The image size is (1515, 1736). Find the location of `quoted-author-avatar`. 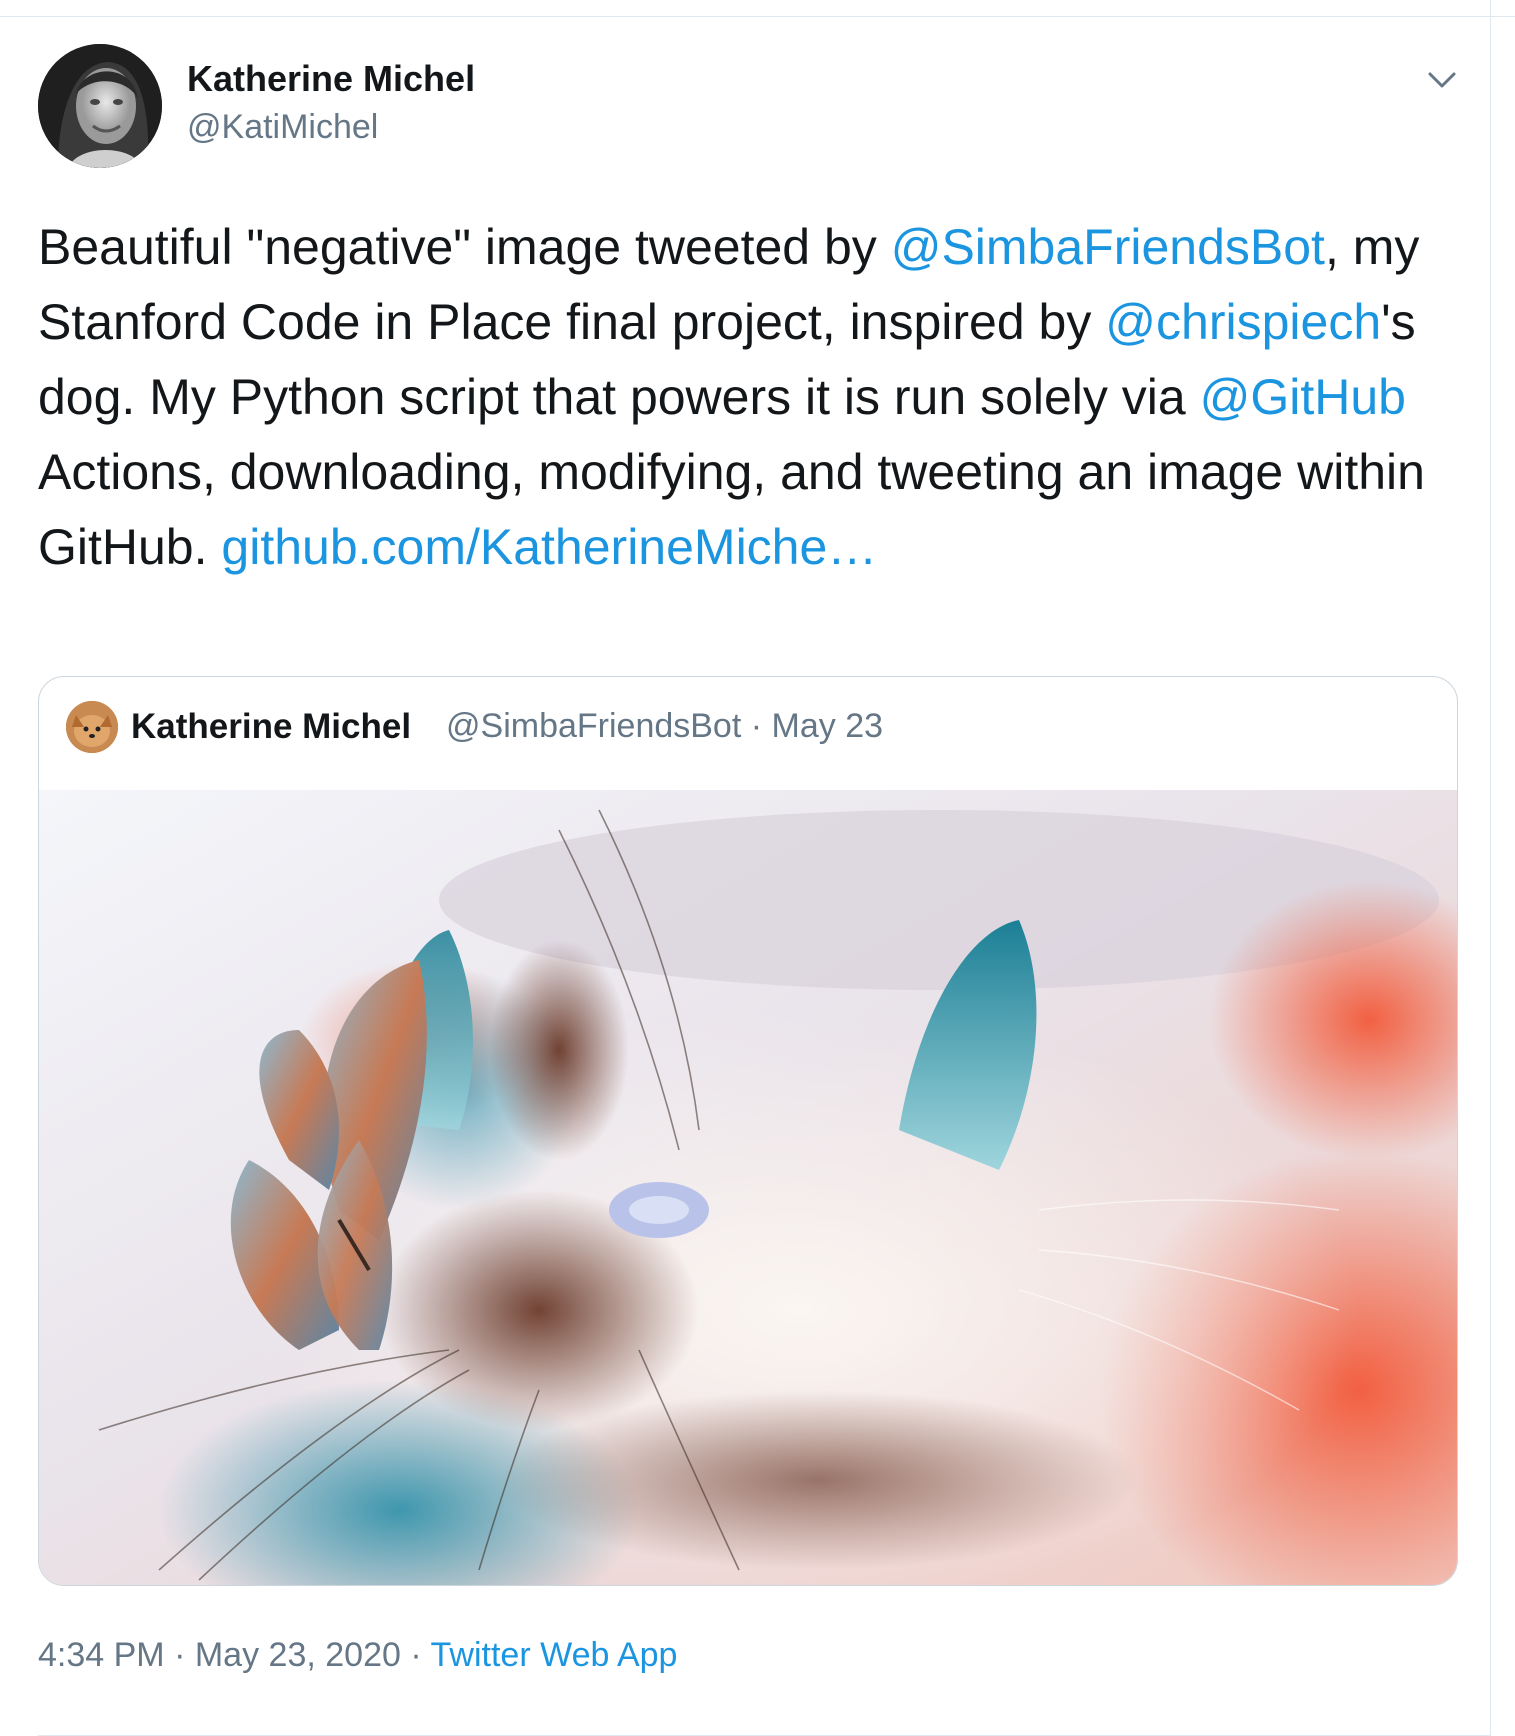

quoted-author-avatar is located at coordinates (92, 727).